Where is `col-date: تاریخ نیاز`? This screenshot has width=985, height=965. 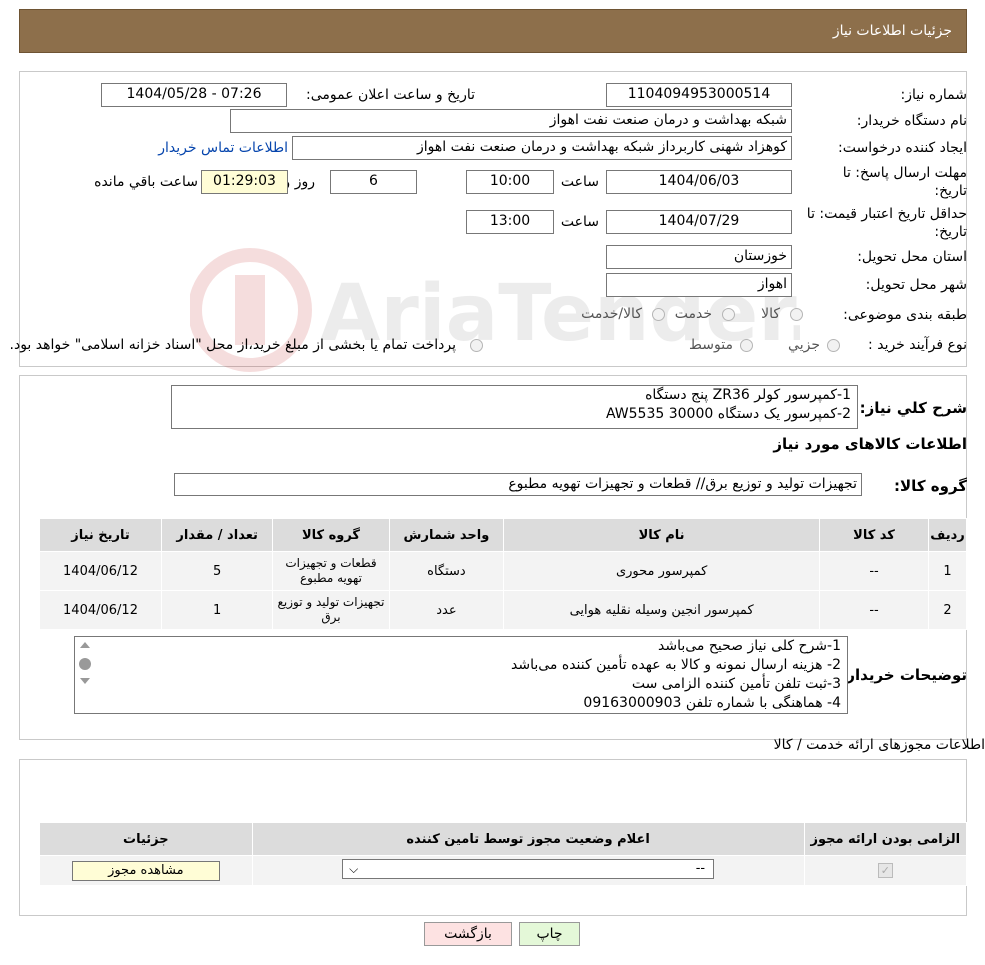 col-date: تاریخ نیاز is located at coordinates (100, 535).